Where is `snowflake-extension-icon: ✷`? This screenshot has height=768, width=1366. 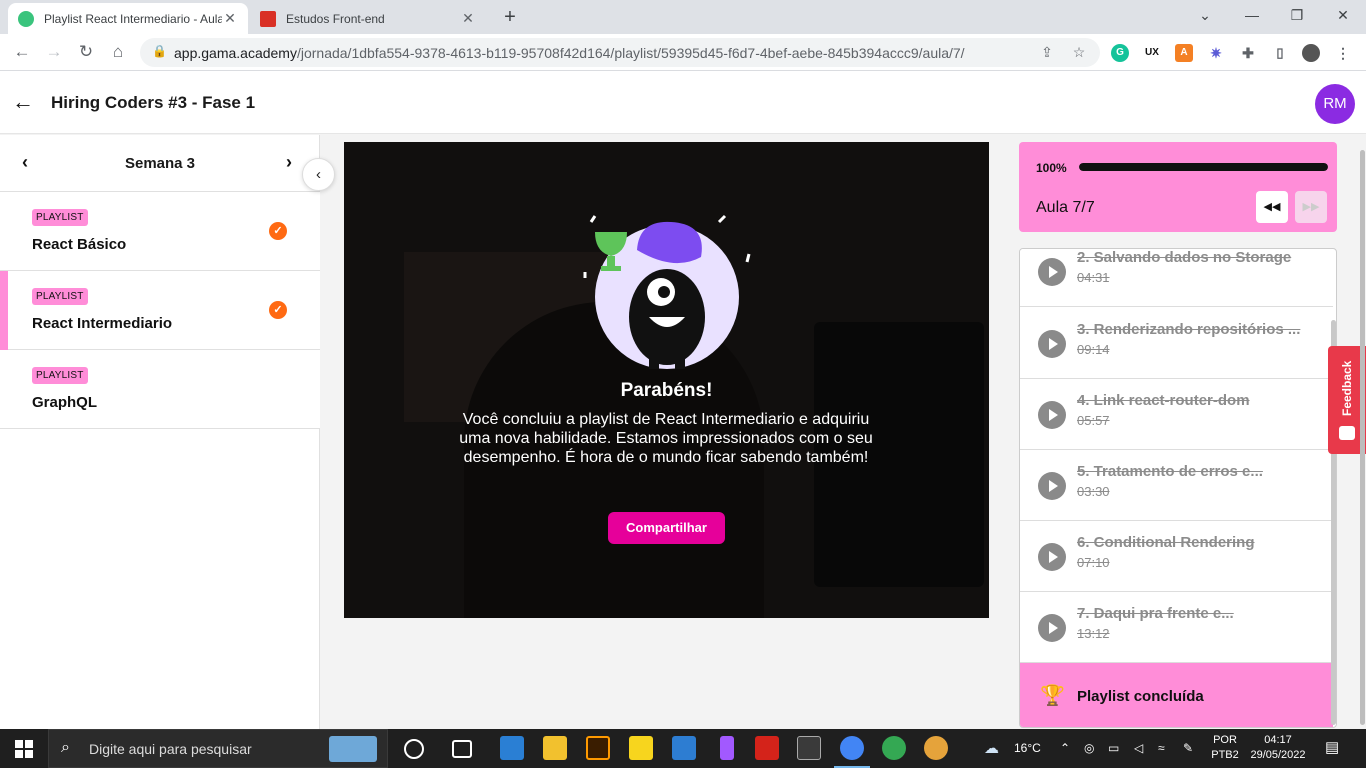 snowflake-extension-icon: ✷ is located at coordinates (1216, 53).